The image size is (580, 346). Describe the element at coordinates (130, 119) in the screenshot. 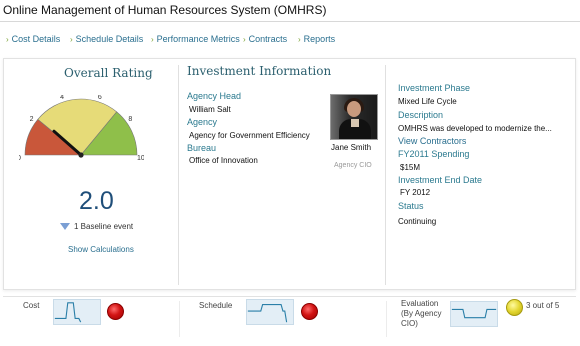

I see `gauge-tick-label: 8` at that location.